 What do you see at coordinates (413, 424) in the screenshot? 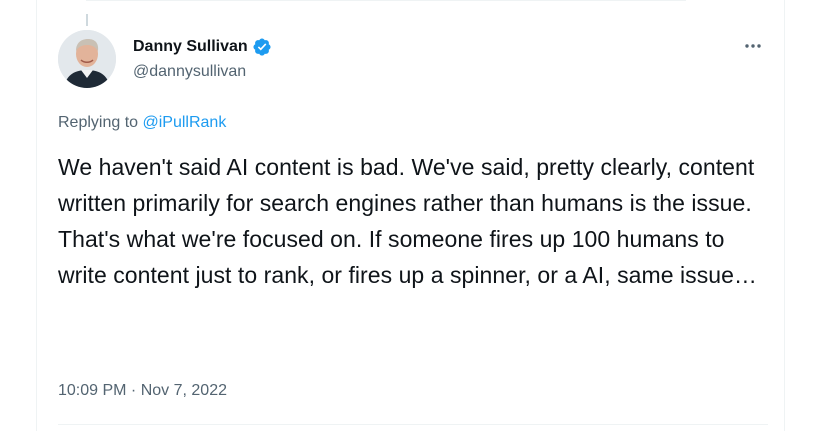
I see `bottom-divider` at bounding box center [413, 424].